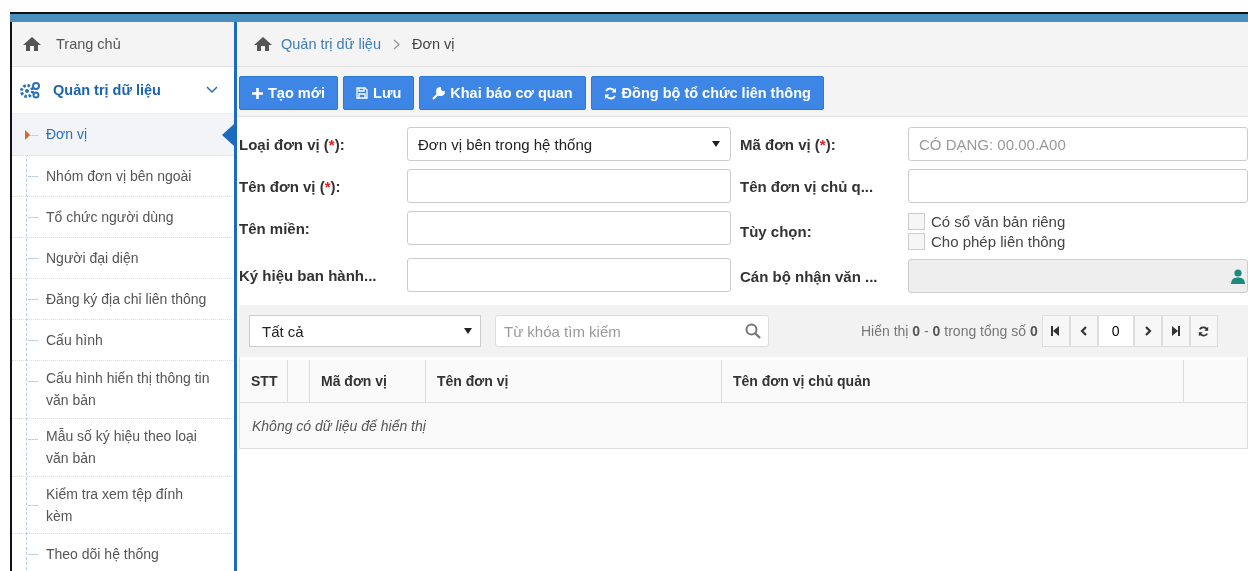 This screenshot has width=1248, height=571. I want to click on sidebar-item: Tổ chức người dùng, so click(123, 217).